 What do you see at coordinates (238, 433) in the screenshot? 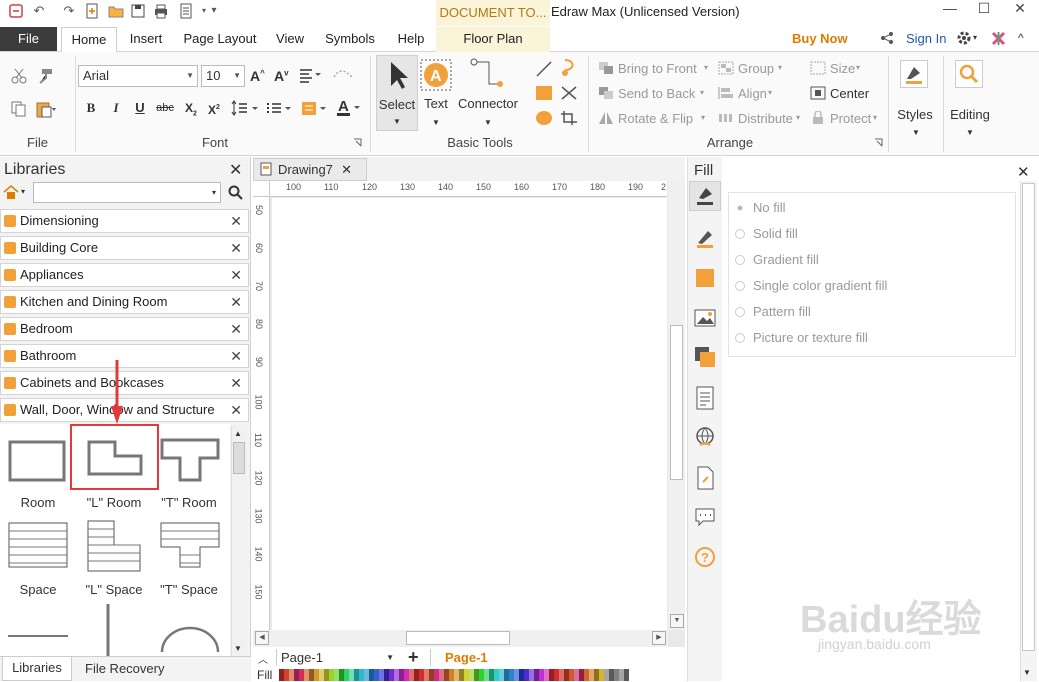
I see `scroll-up-icon: ▲` at bounding box center [238, 433].